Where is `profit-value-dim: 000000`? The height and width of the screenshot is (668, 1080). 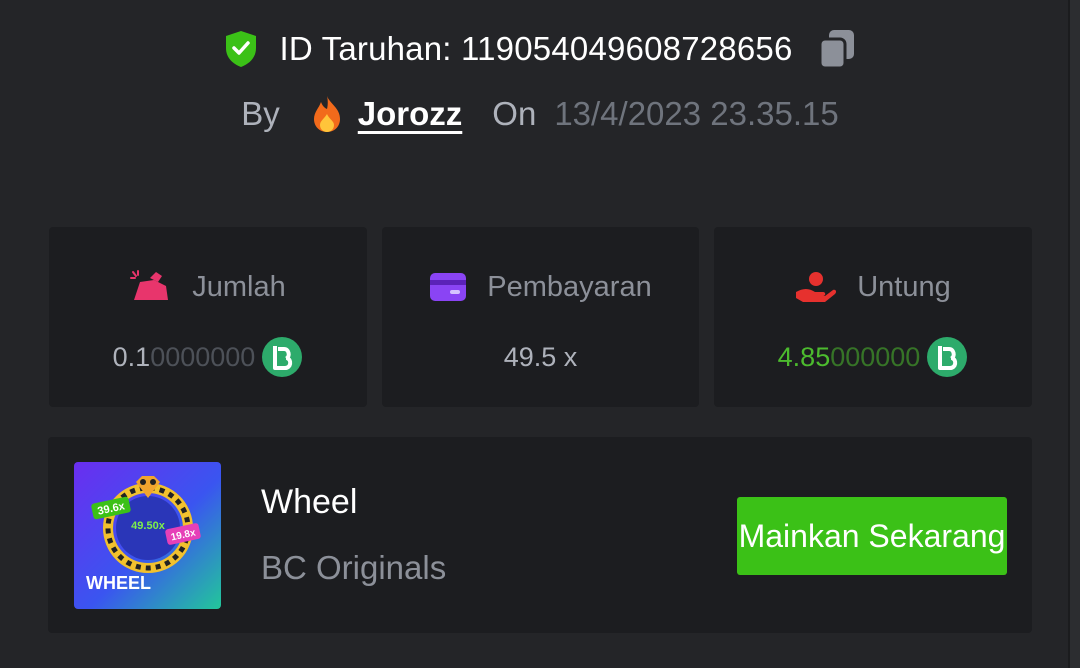
profit-value-dim: 000000 is located at coordinates (875, 356).